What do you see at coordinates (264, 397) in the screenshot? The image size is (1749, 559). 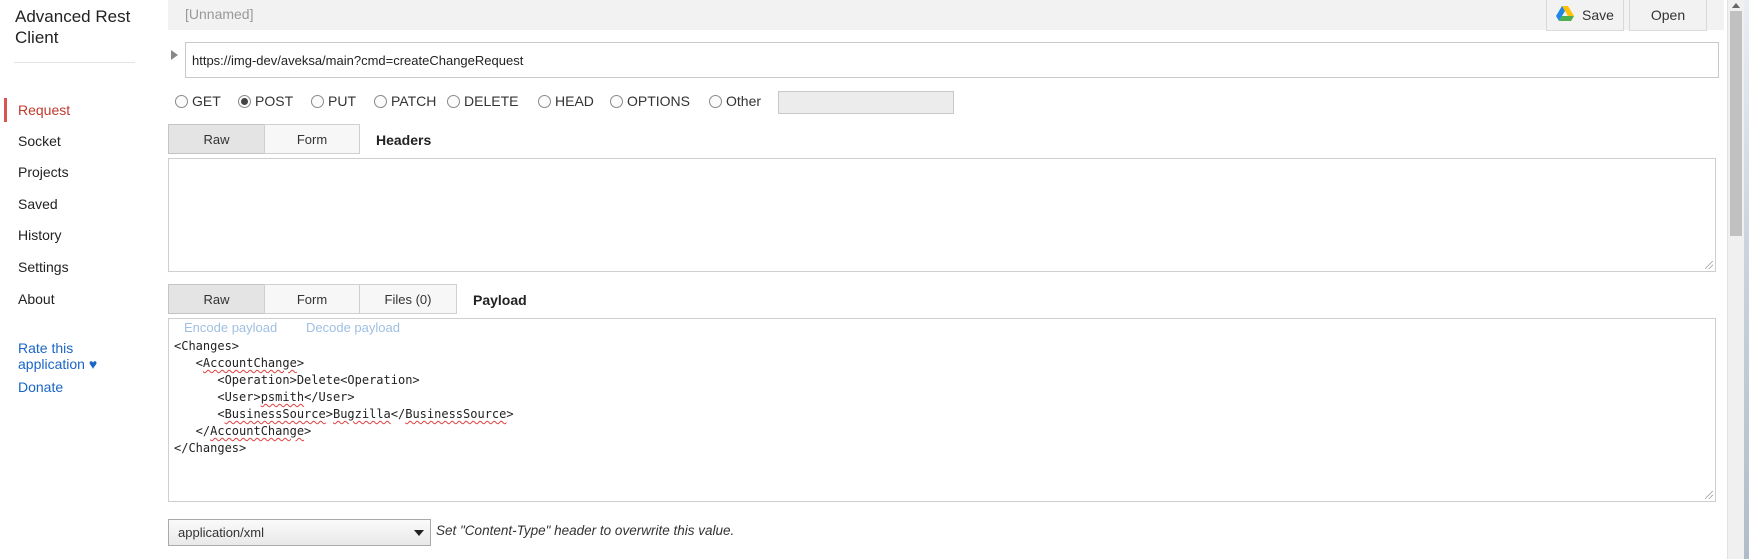 I see `code-line: <User>psmith</User>` at bounding box center [264, 397].